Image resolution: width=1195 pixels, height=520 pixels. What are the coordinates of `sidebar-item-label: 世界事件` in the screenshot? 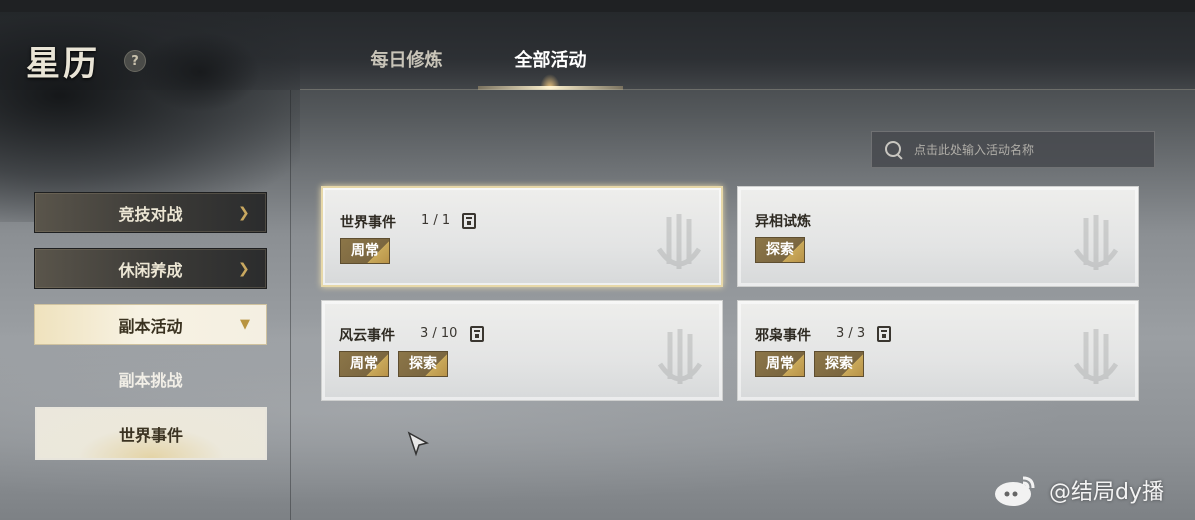 It's located at (150, 435).